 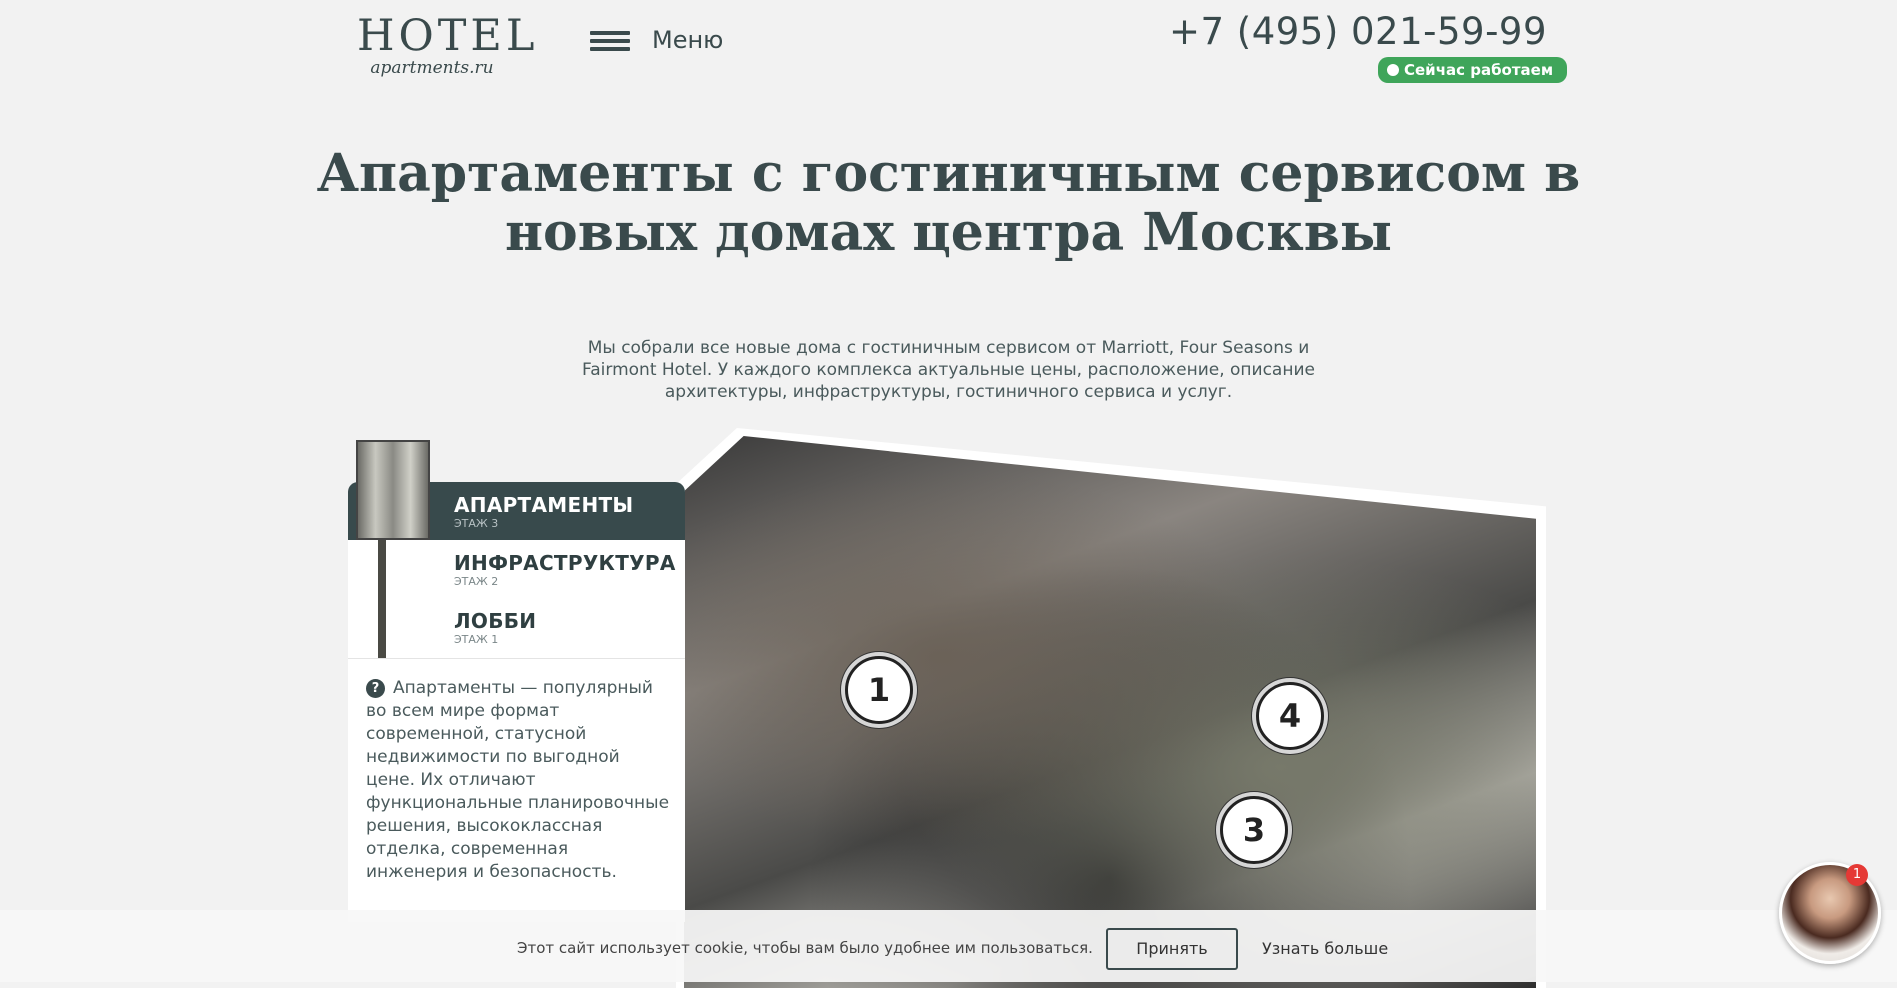 I want to click on floor-sub: ЭТАЖ 2, so click(x=476, y=581).